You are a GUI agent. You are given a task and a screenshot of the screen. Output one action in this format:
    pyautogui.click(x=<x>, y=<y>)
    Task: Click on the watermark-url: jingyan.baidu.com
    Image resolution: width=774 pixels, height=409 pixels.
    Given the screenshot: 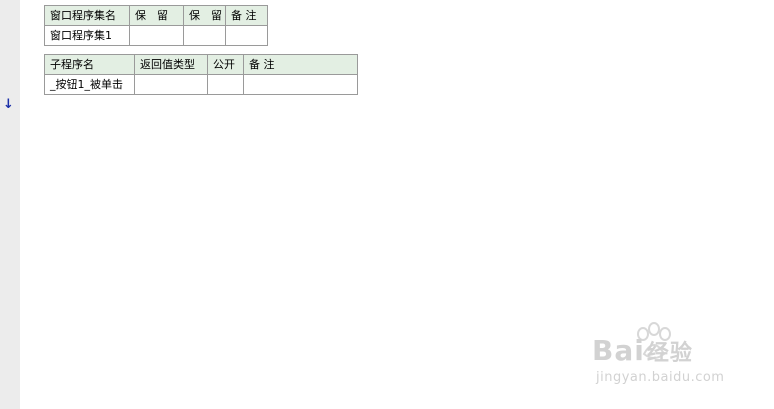 What is the action you would take?
    pyautogui.click(x=660, y=377)
    